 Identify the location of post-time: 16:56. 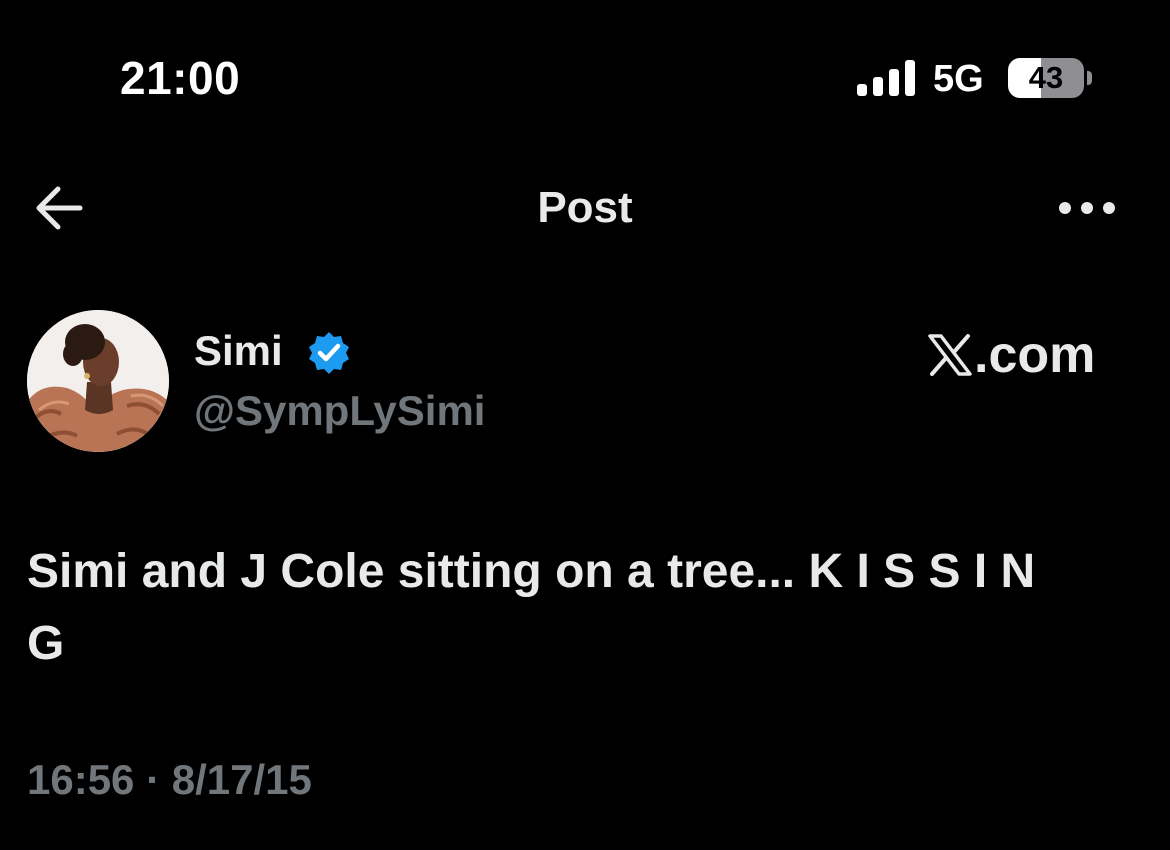
(81, 779).